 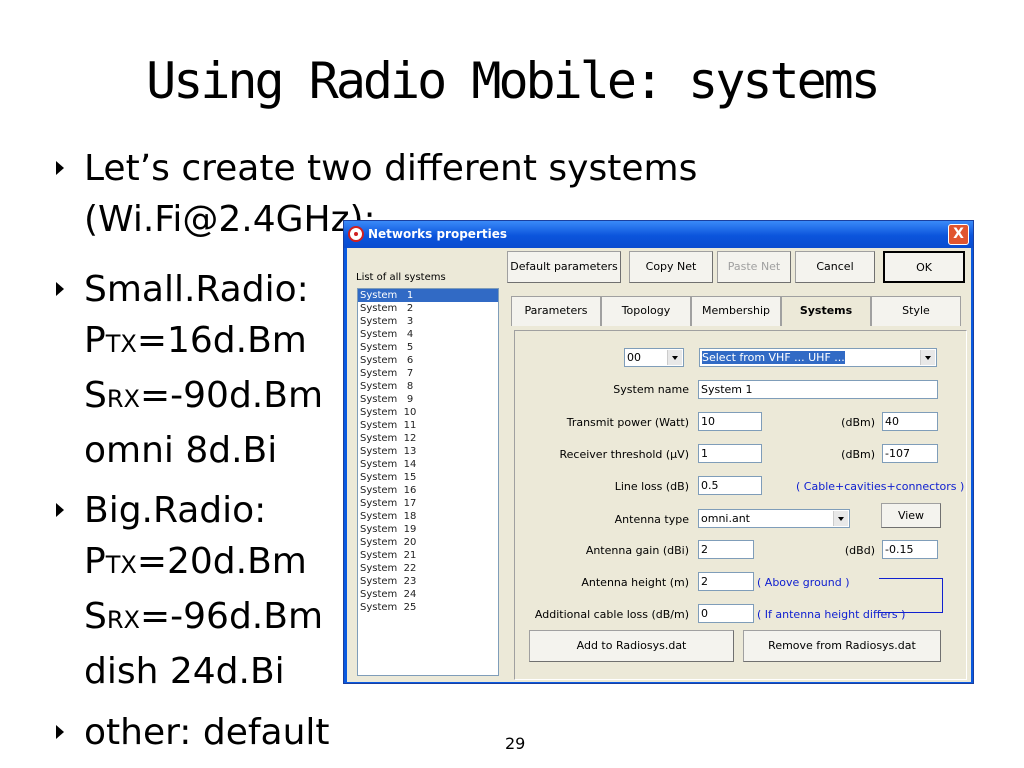 What do you see at coordinates (428, 334) in the screenshot?
I see `systems-list-item: System 4` at bounding box center [428, 334].